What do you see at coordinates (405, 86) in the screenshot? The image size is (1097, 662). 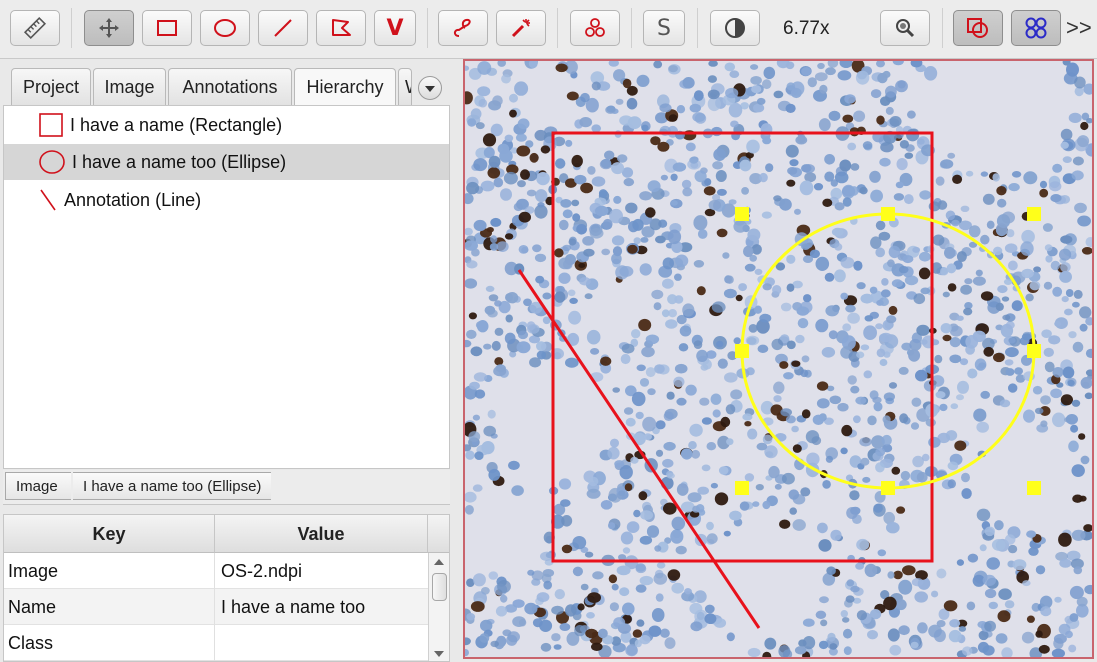 I see `tab-workflow-clipped: W` at bounding box center [405, 86].